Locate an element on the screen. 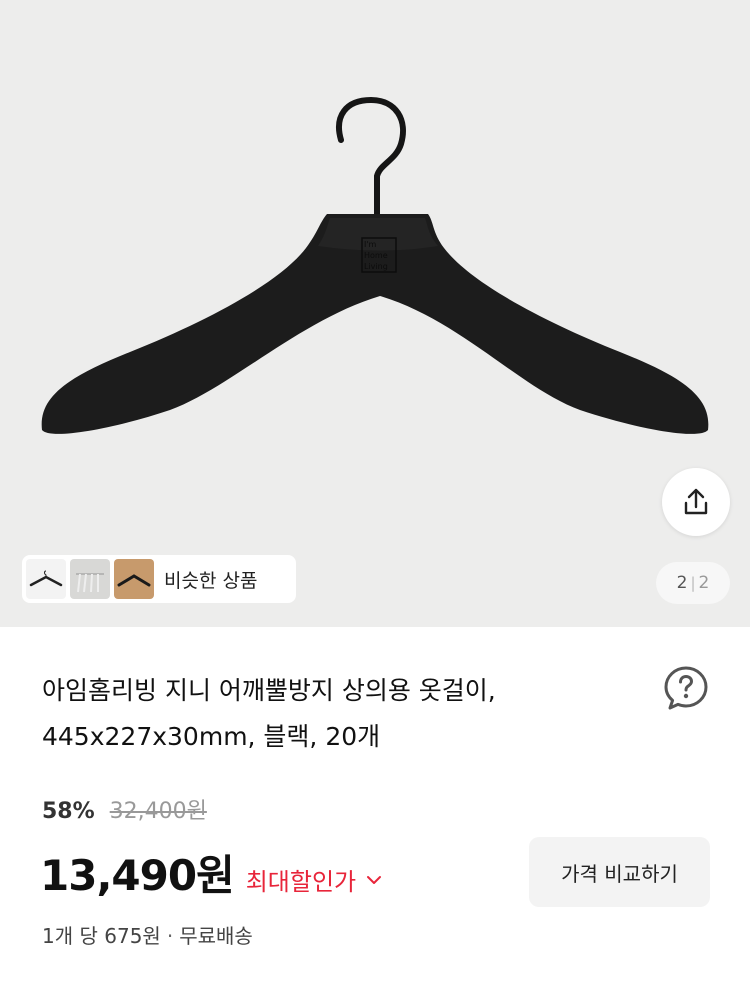 This screenshot has width=750, height=990. pager-total: 2 is located at coordinates (704, 583).